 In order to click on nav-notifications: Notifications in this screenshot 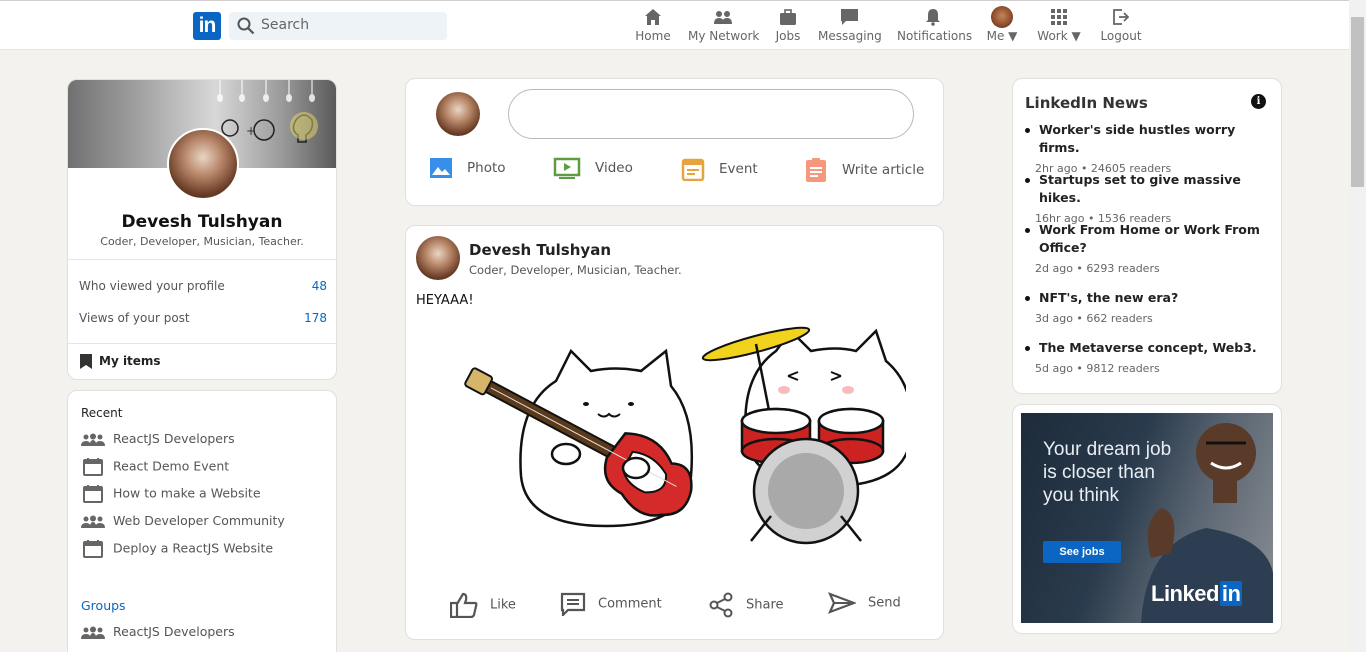, I will do `click(935, 27)`.